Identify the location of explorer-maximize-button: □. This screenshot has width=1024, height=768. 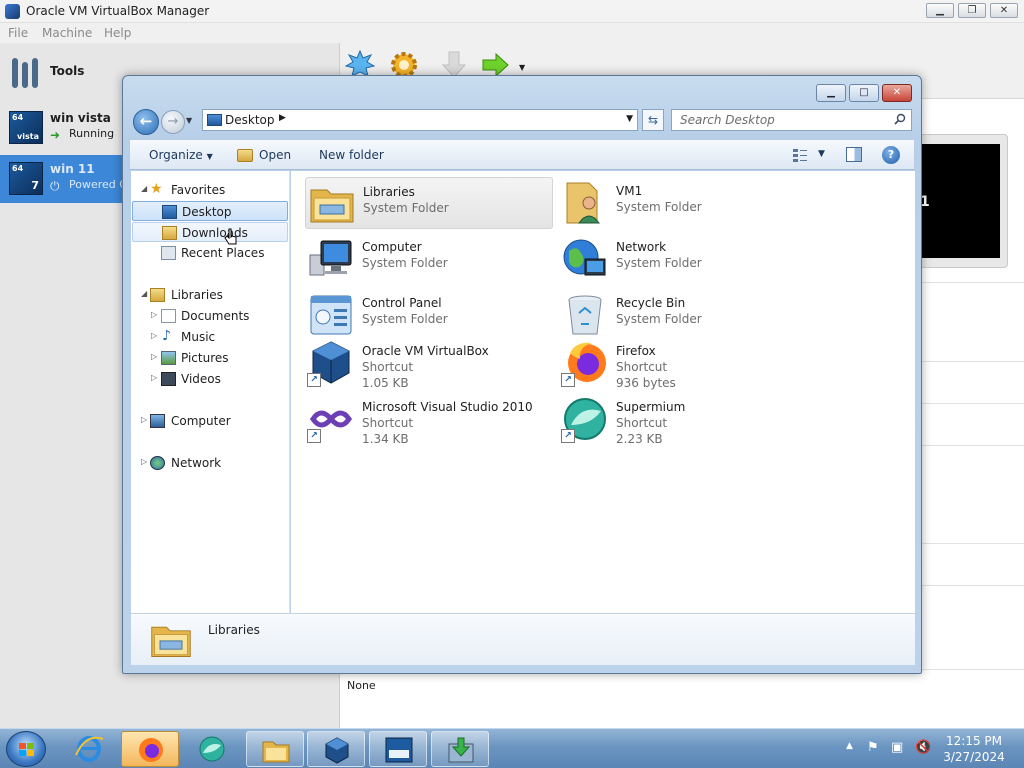
(864, 93).